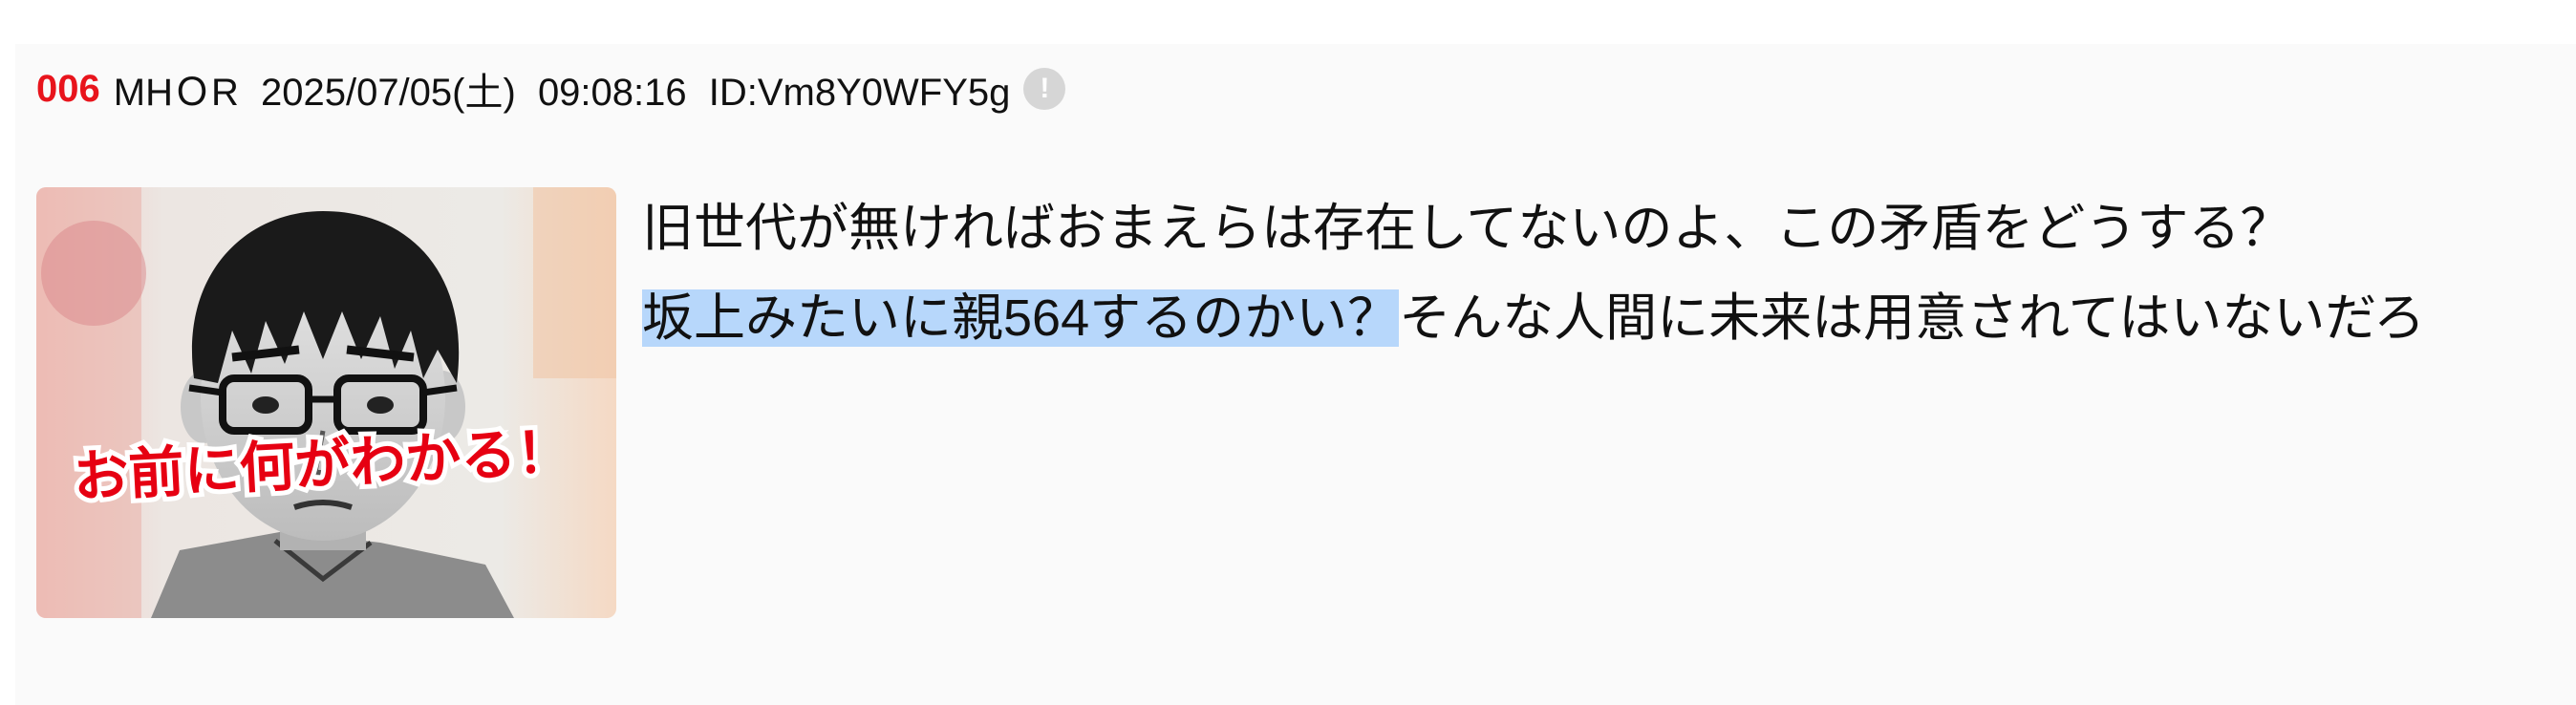  I want to click on post-thumbnail: お前に何がわかる！, so click(326, 402).